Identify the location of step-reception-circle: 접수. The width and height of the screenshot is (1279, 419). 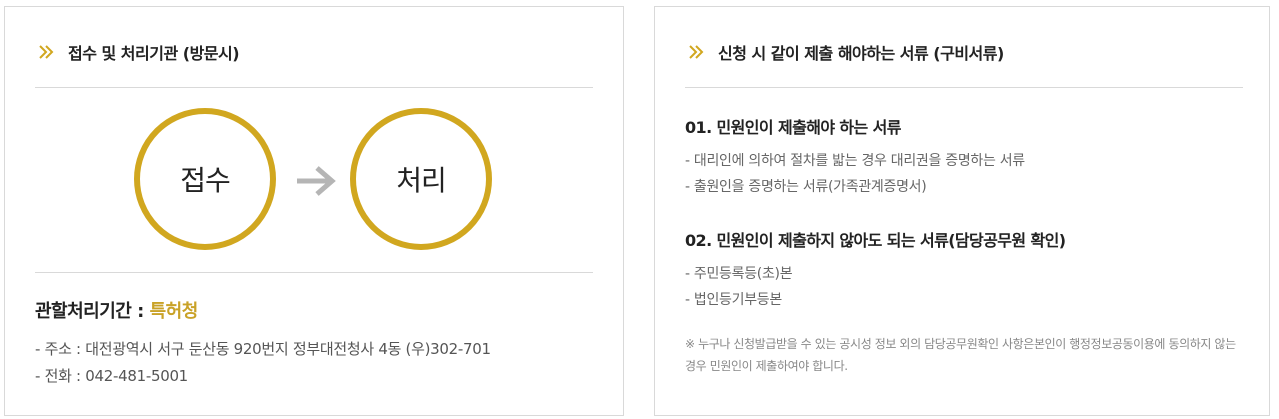
(205, 179).